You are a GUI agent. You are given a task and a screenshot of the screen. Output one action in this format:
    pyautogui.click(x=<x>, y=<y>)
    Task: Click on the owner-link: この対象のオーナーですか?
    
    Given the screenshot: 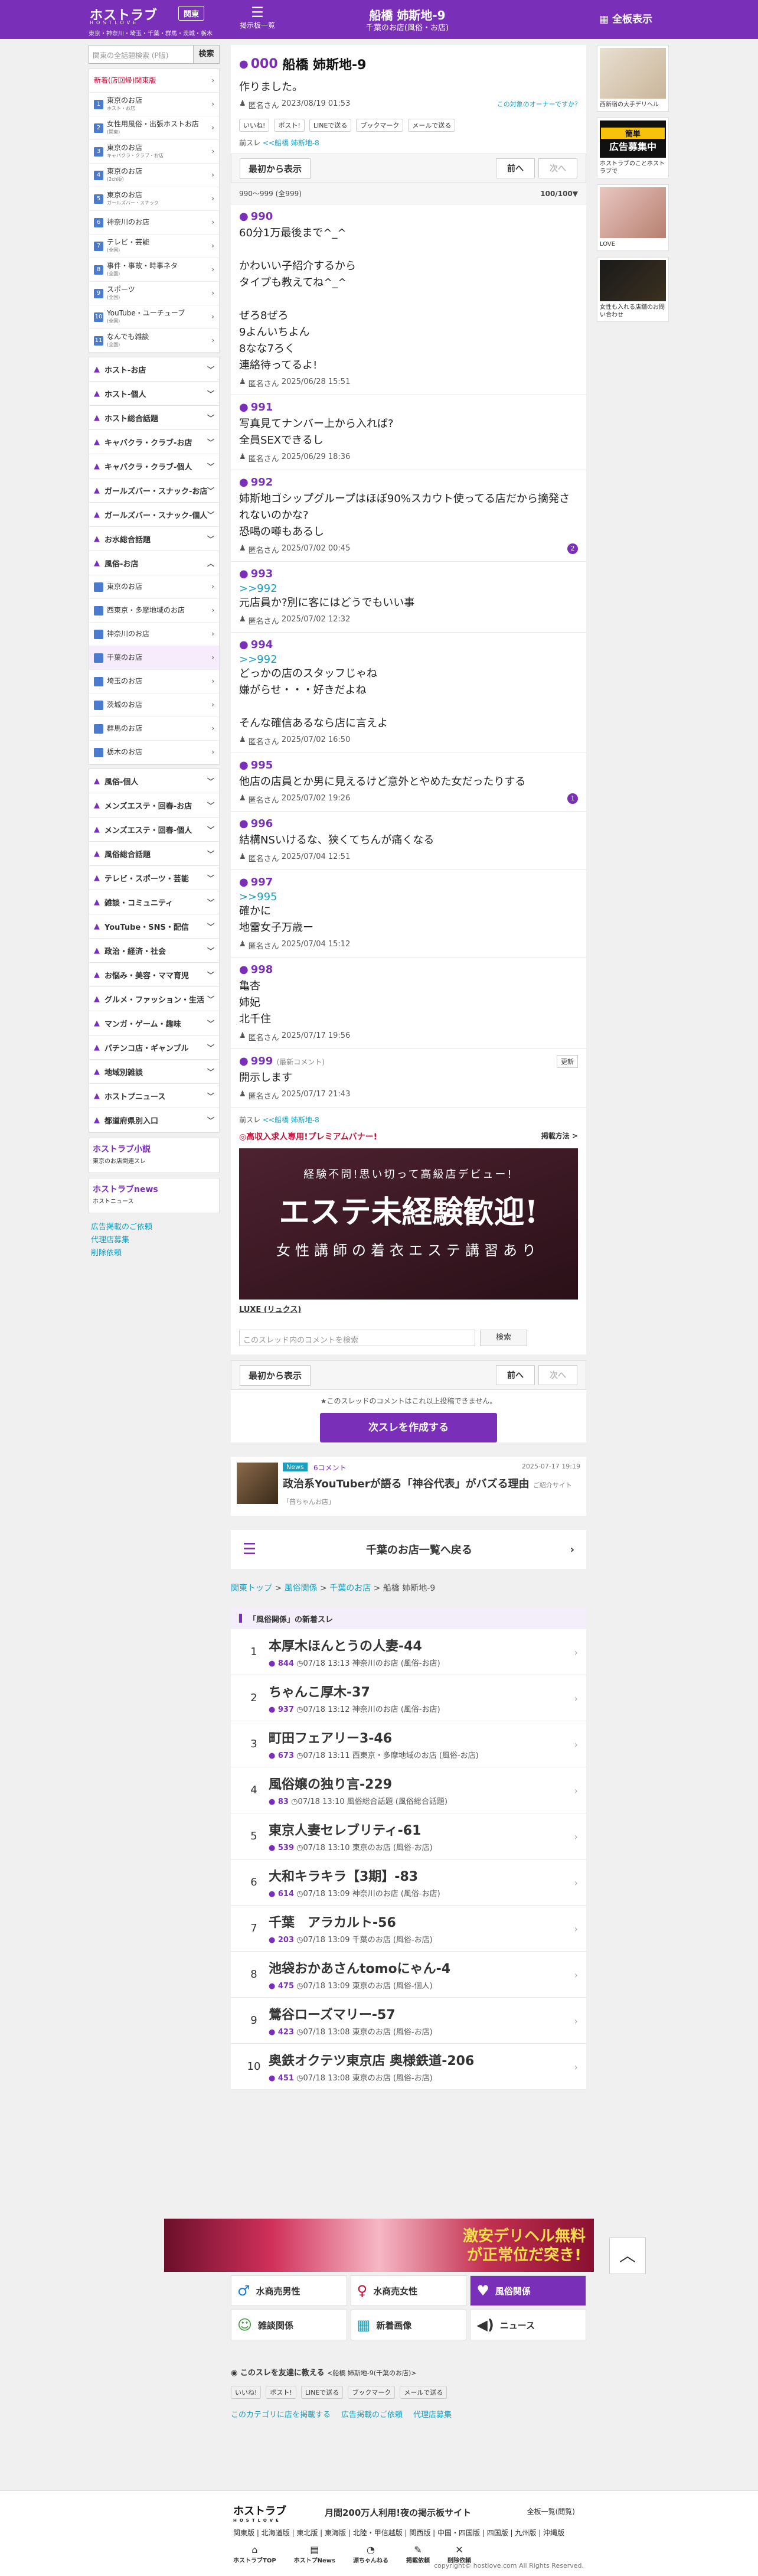 What is the action you would take?
    pyautogui.click(x=537, y=104)
    